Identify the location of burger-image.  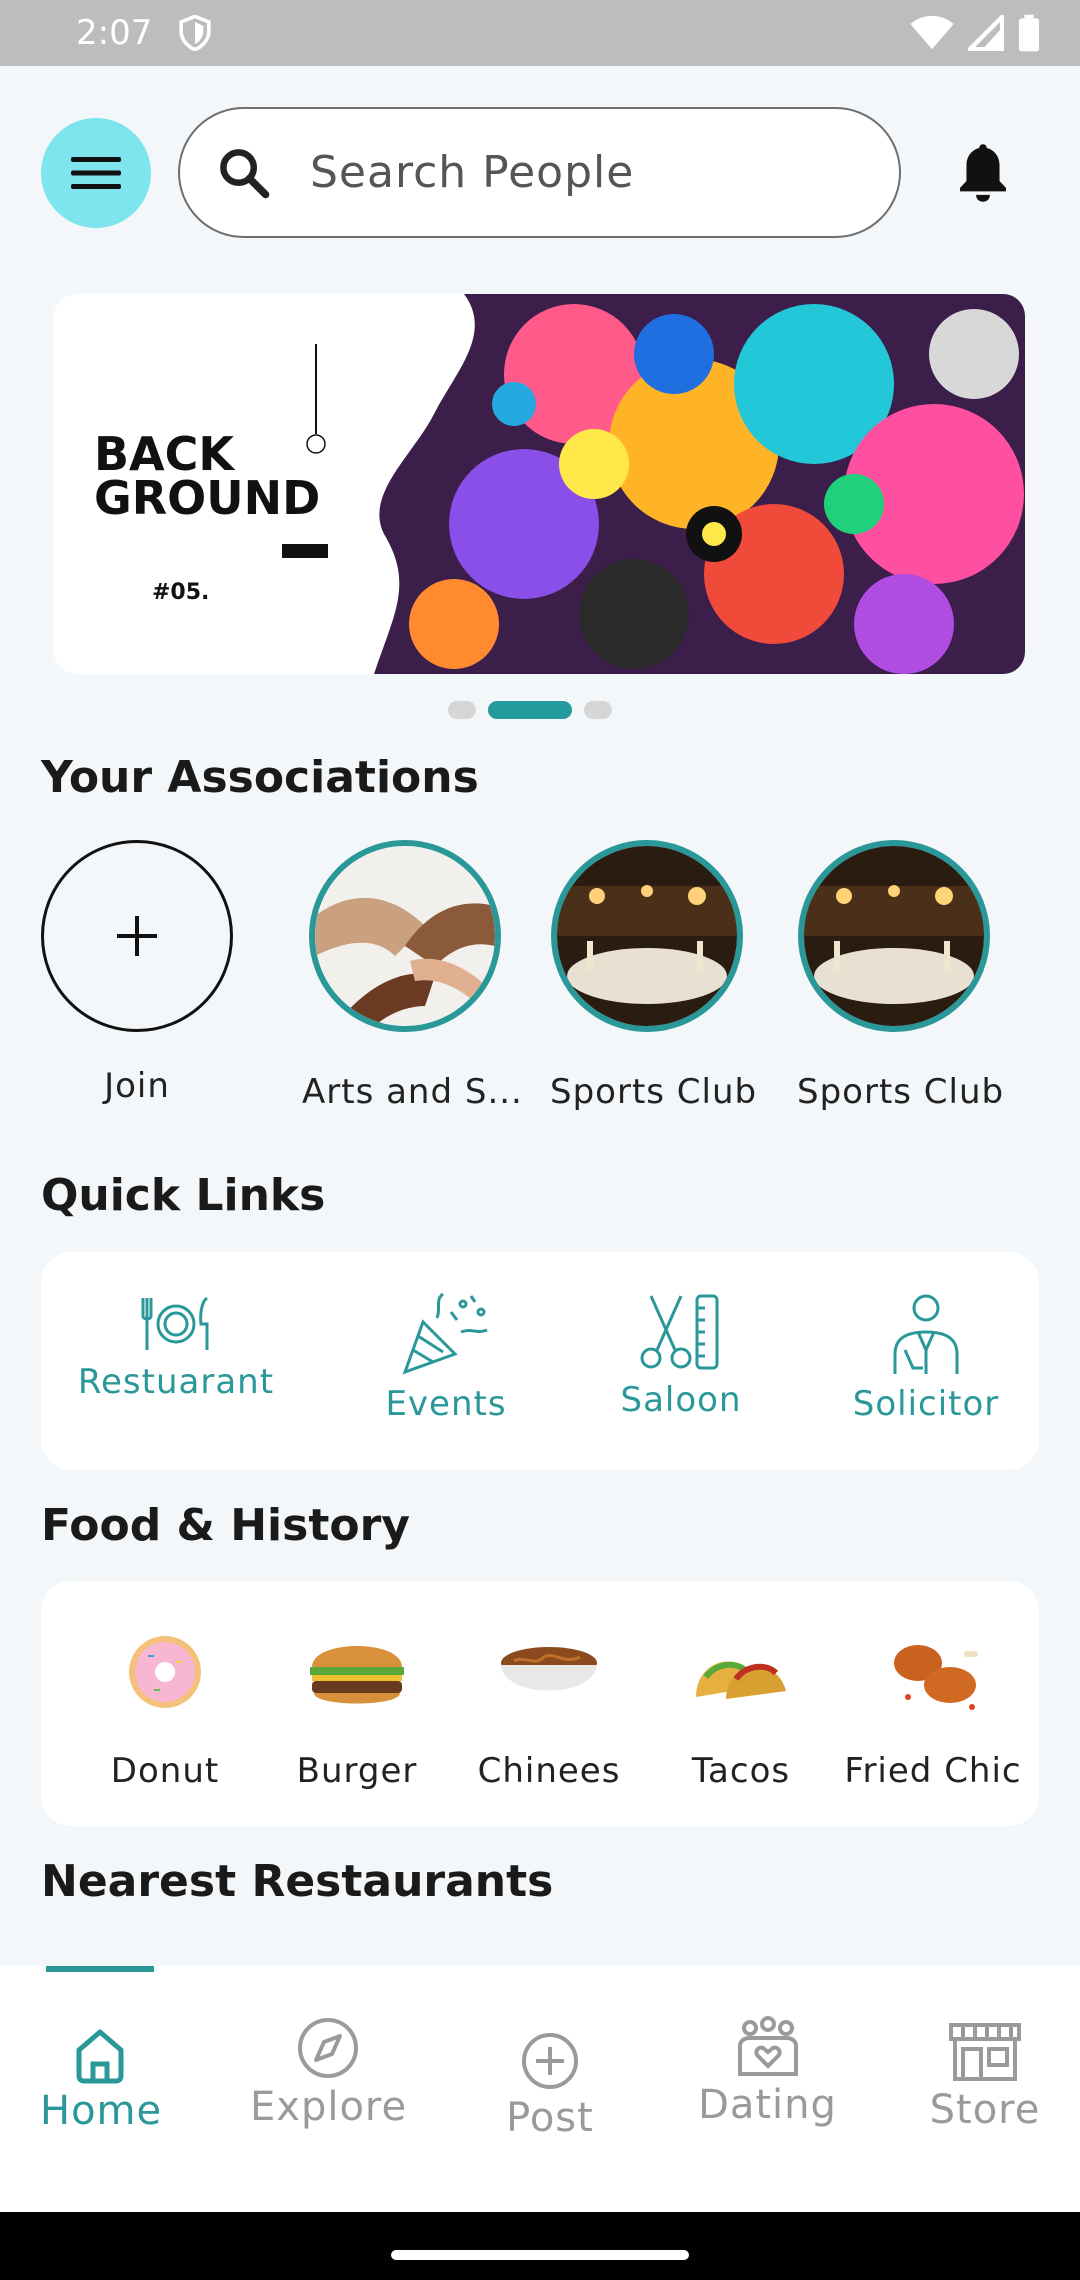
(357, 1675).